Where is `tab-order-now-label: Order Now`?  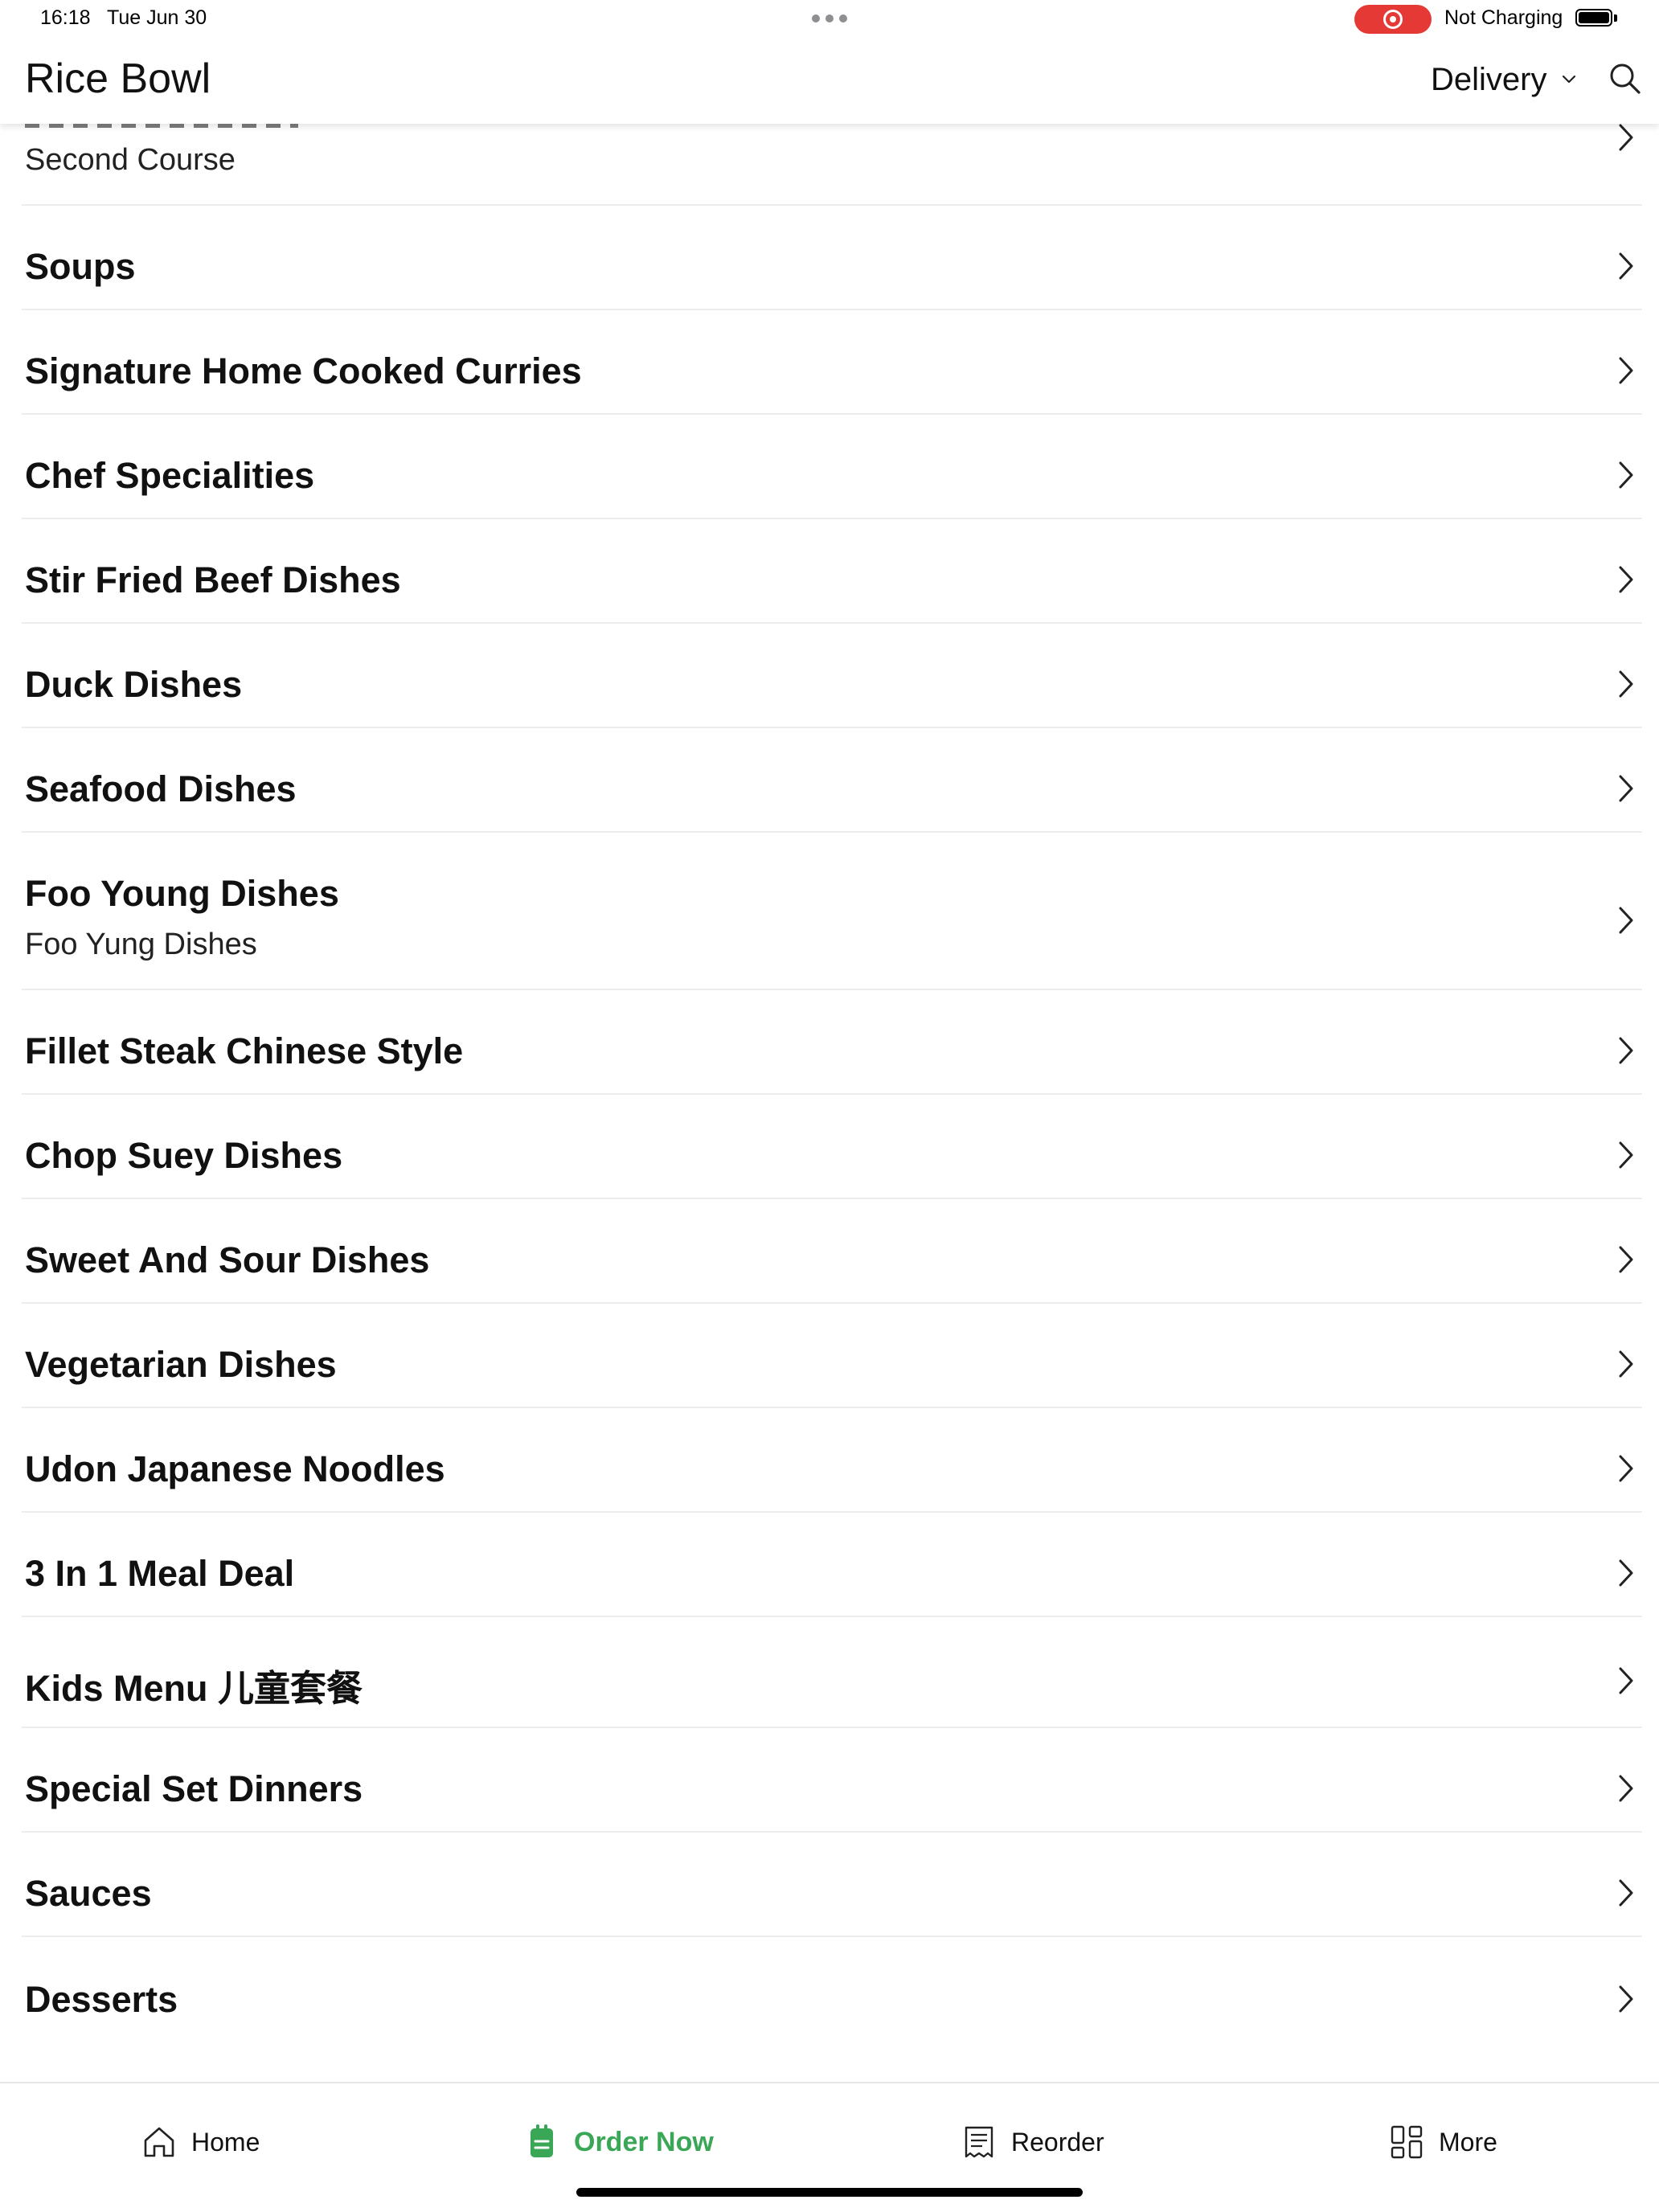
tab-order-now-label: Order Now is located at coordinates (644, 2141).